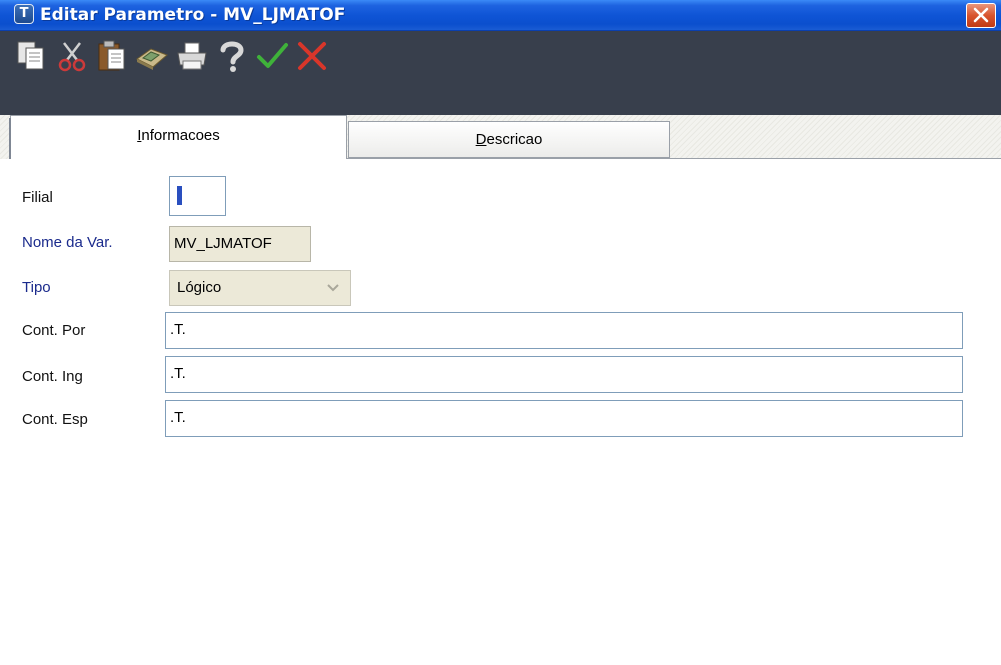 This screenshot has height=665, width=1001. Describe the element at coordinates (312, 56) in the screenshot. I see `cancel-icon` at that location.